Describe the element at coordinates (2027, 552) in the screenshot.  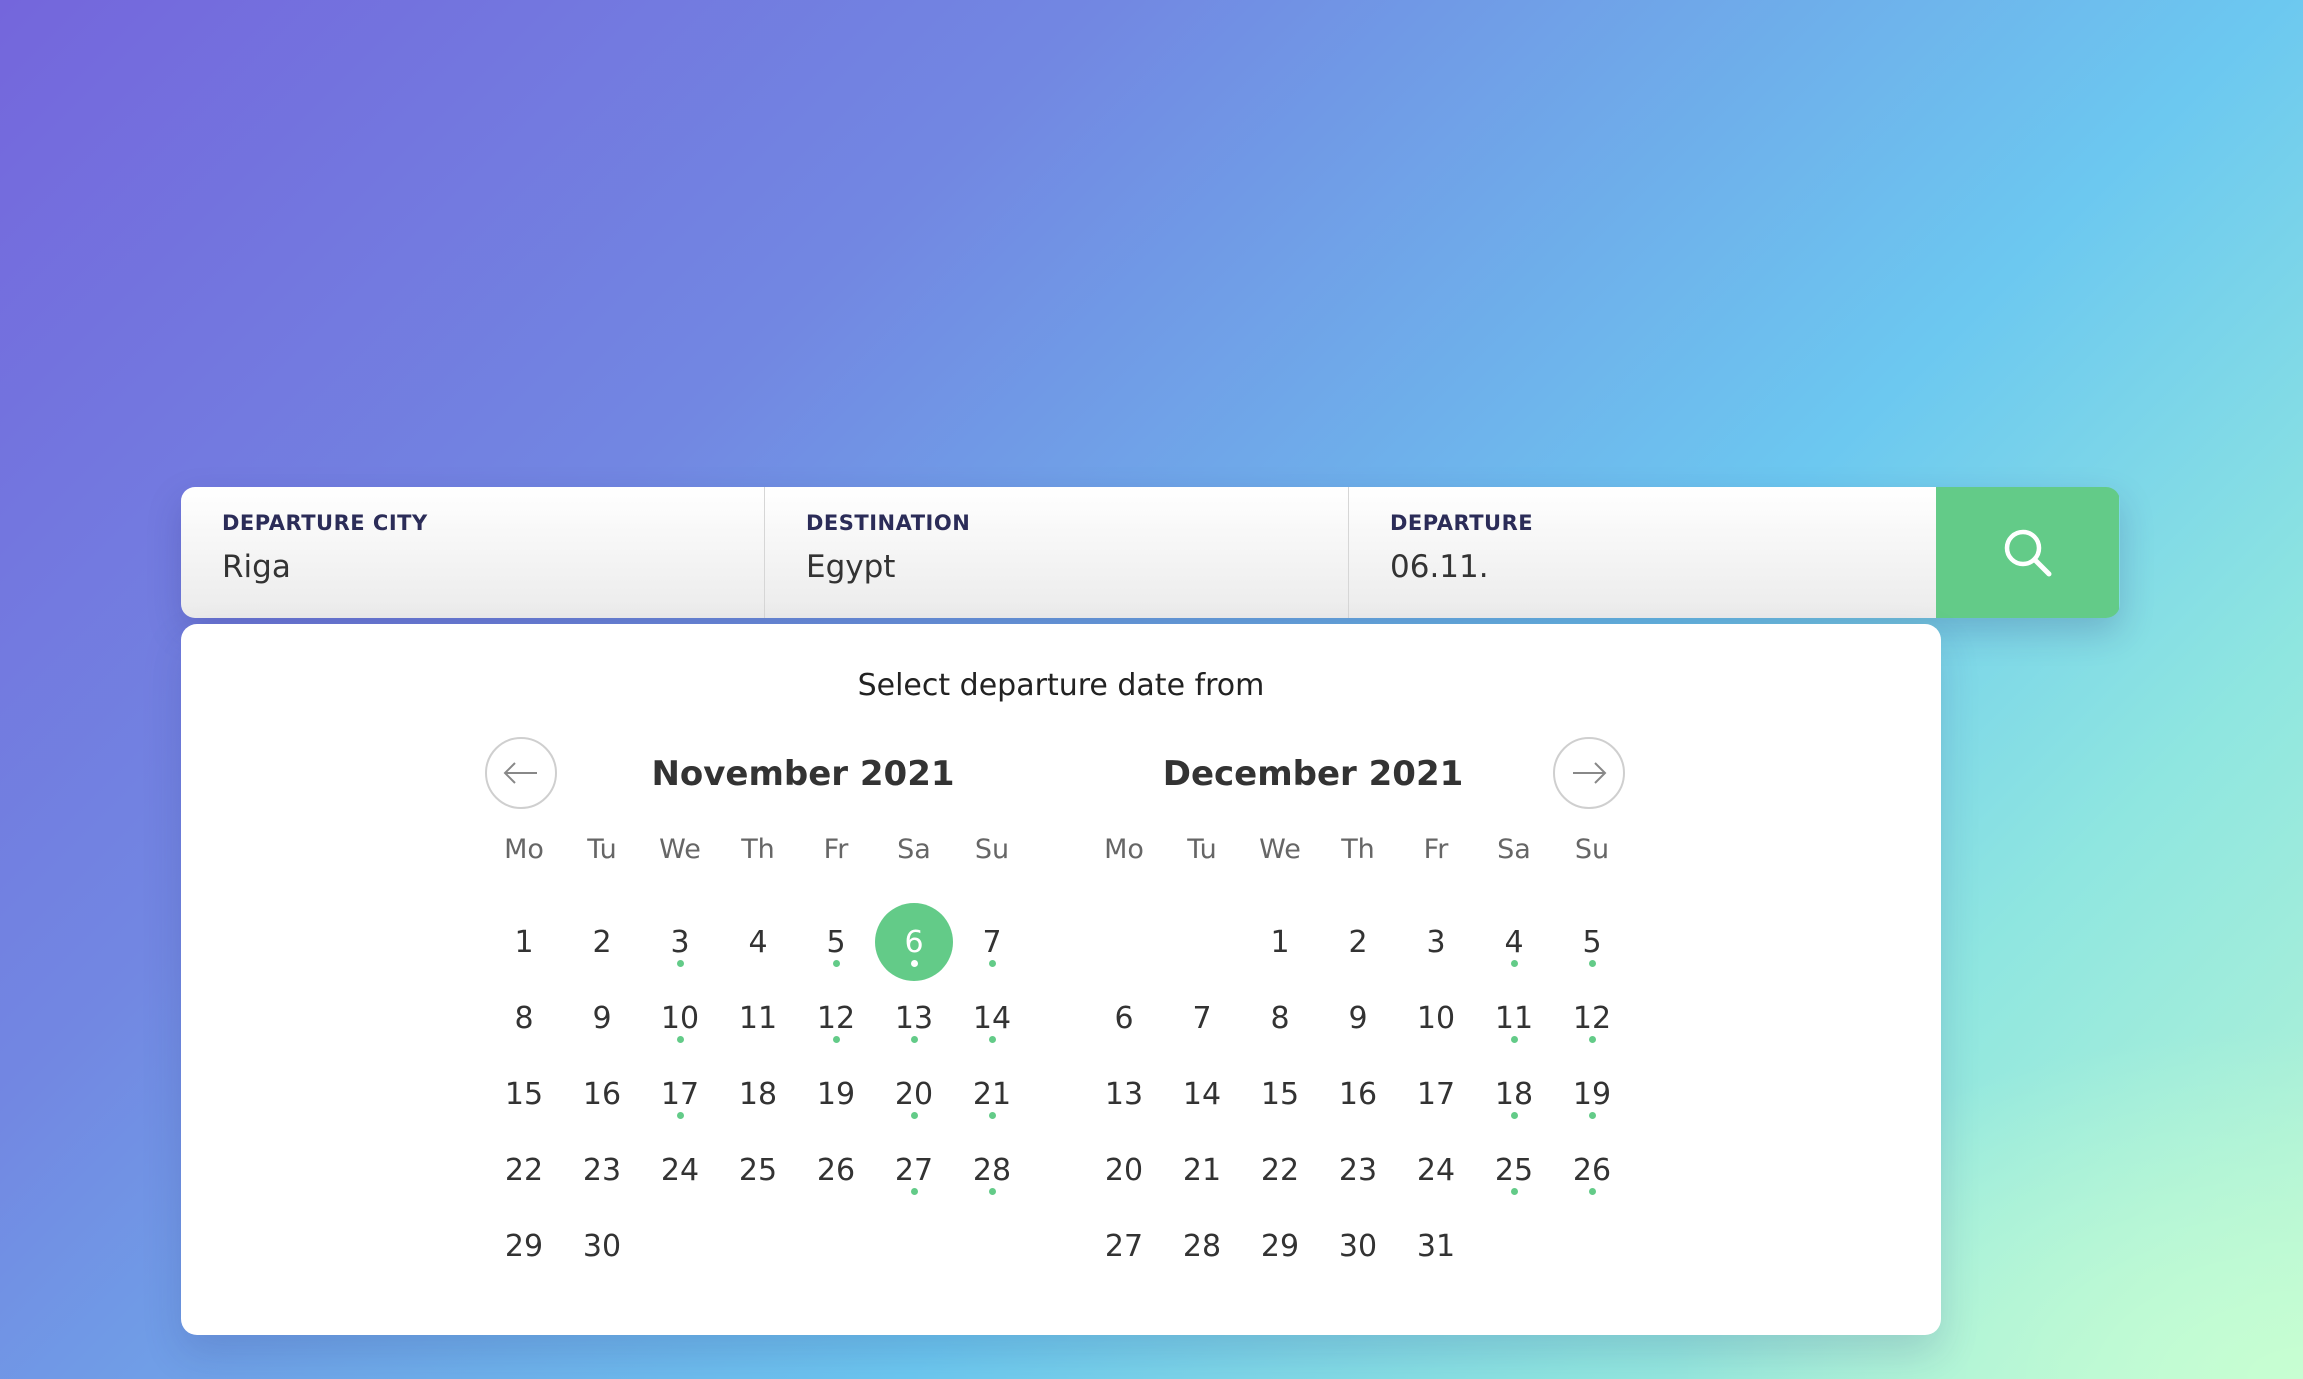
I see `search-button` at that location.